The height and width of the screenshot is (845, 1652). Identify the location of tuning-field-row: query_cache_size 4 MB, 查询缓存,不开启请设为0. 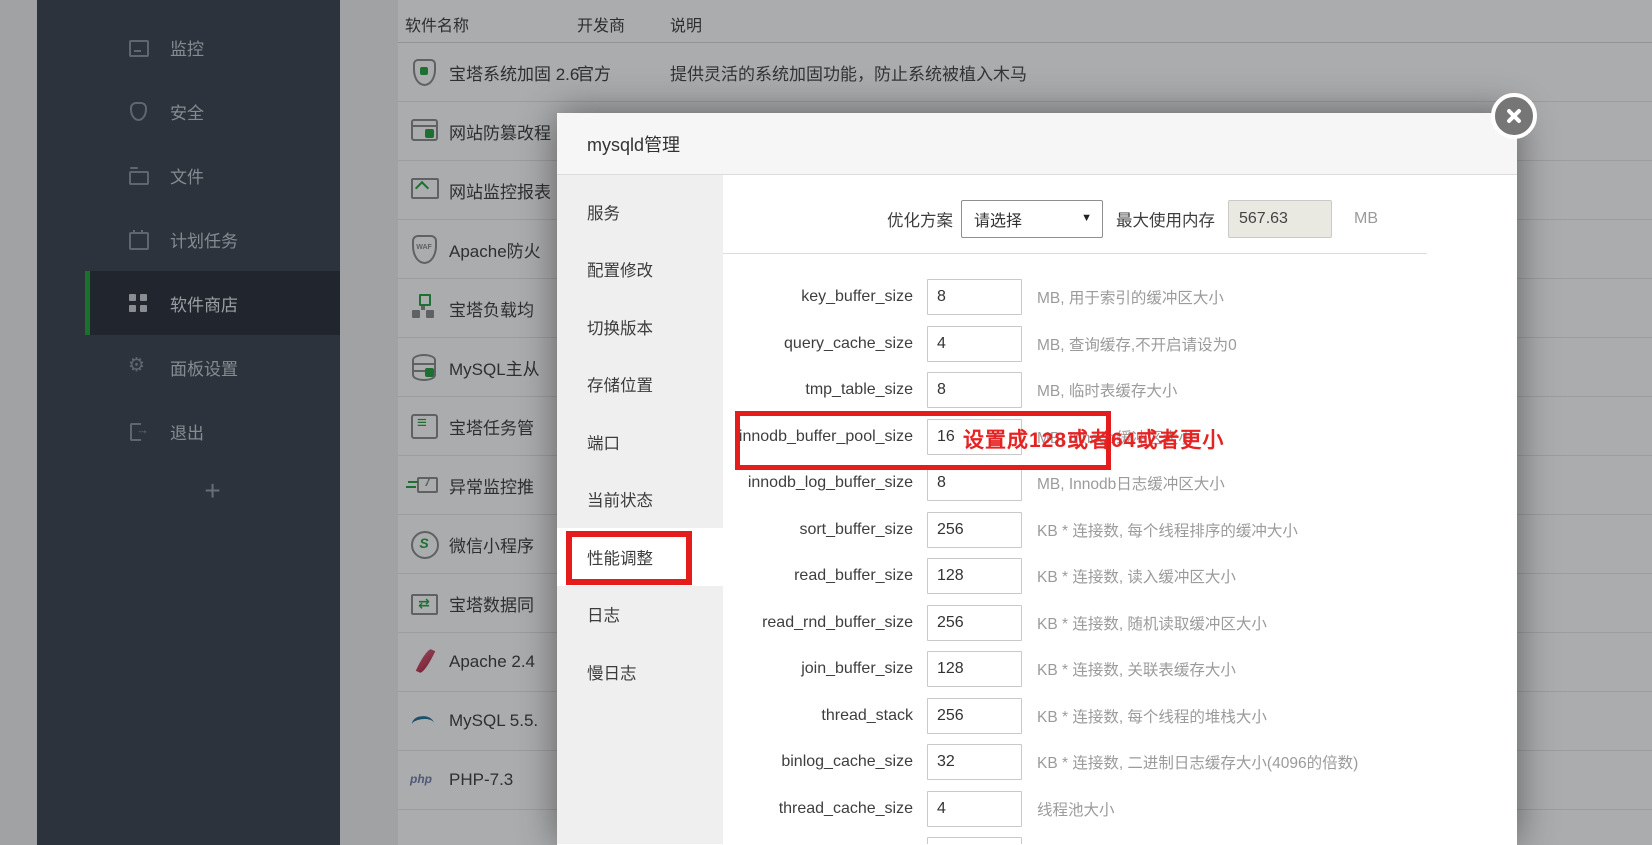
(1120, 344).